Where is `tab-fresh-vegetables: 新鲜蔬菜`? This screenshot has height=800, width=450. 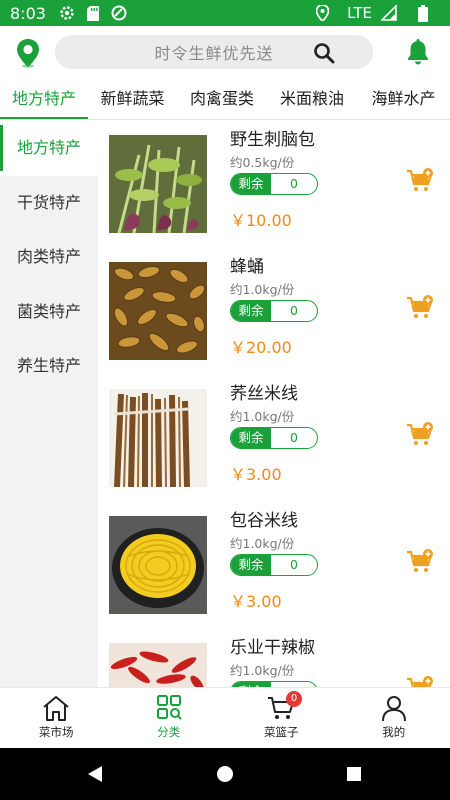
tab-fresh-vegetables: 新鲜蔬菜 is located at coordinates (132, 99).